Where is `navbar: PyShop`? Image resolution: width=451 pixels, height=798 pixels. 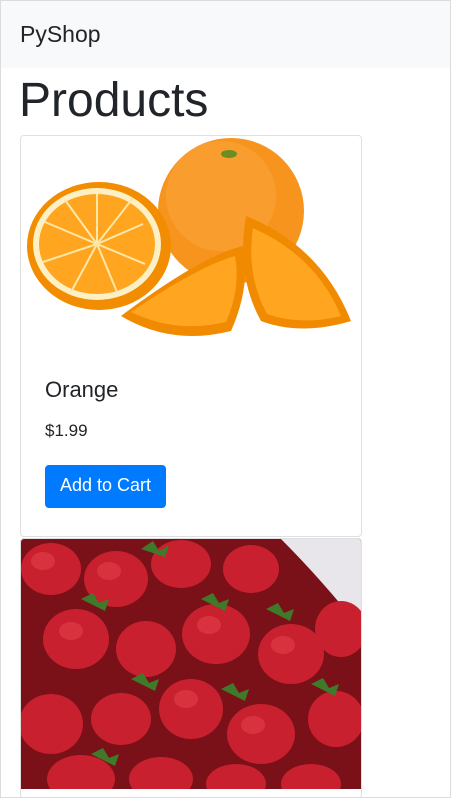 navbar: PyShop is located at coordinates (225, 34).